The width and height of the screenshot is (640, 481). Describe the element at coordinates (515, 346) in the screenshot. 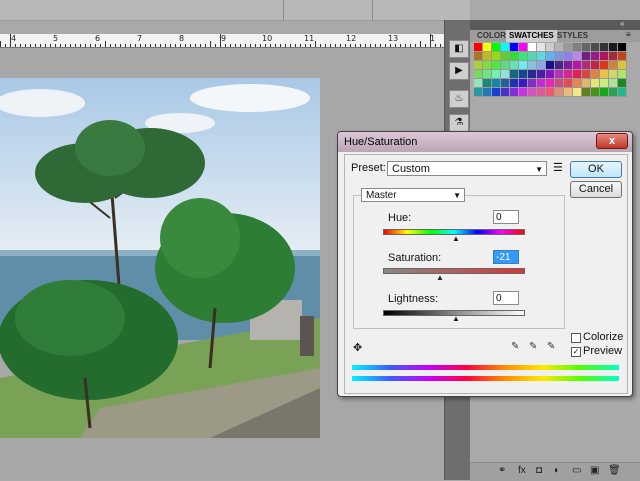

I see `eyedropper-icon: ✎` at that location.